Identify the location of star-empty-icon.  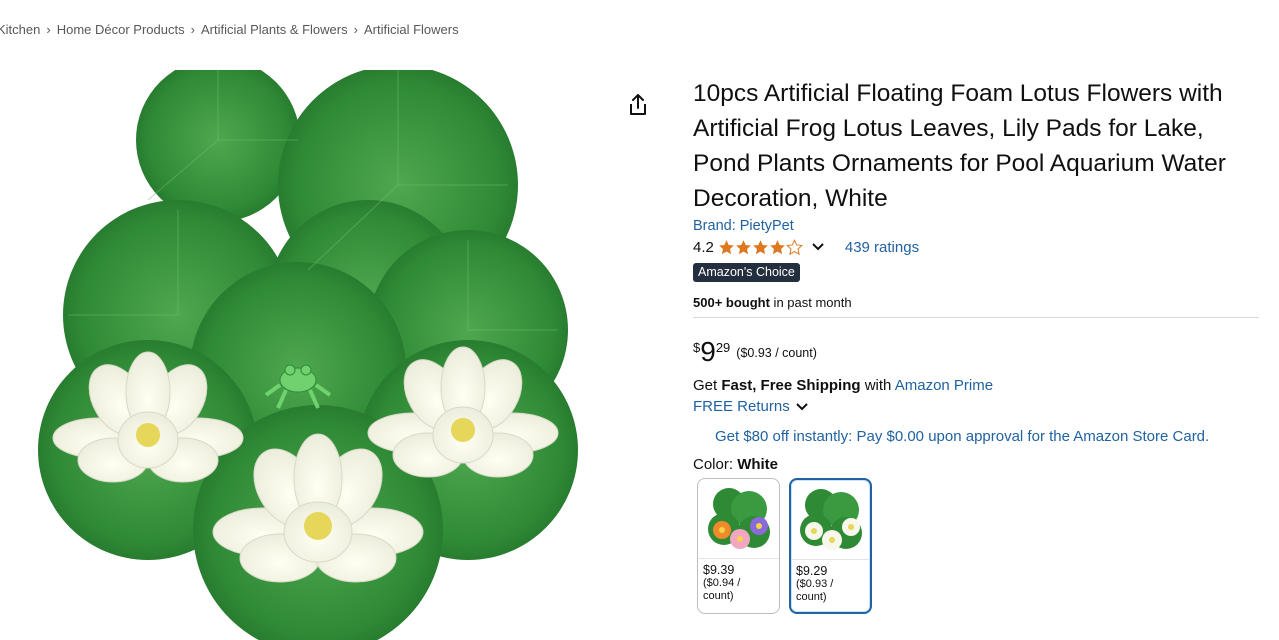
(794, 246).